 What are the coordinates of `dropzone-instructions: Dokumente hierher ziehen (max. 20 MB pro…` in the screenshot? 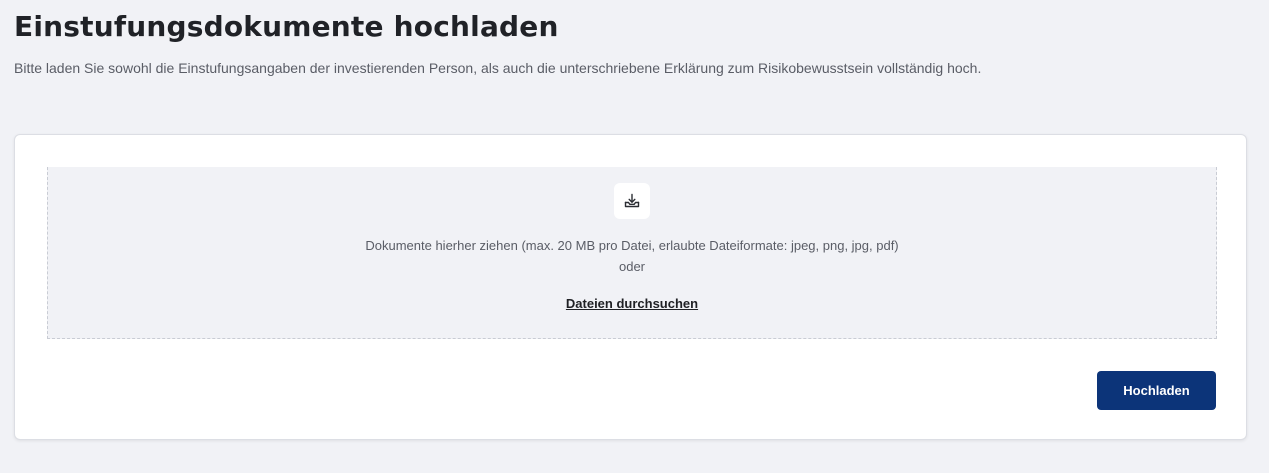 It's located at (632, 245).